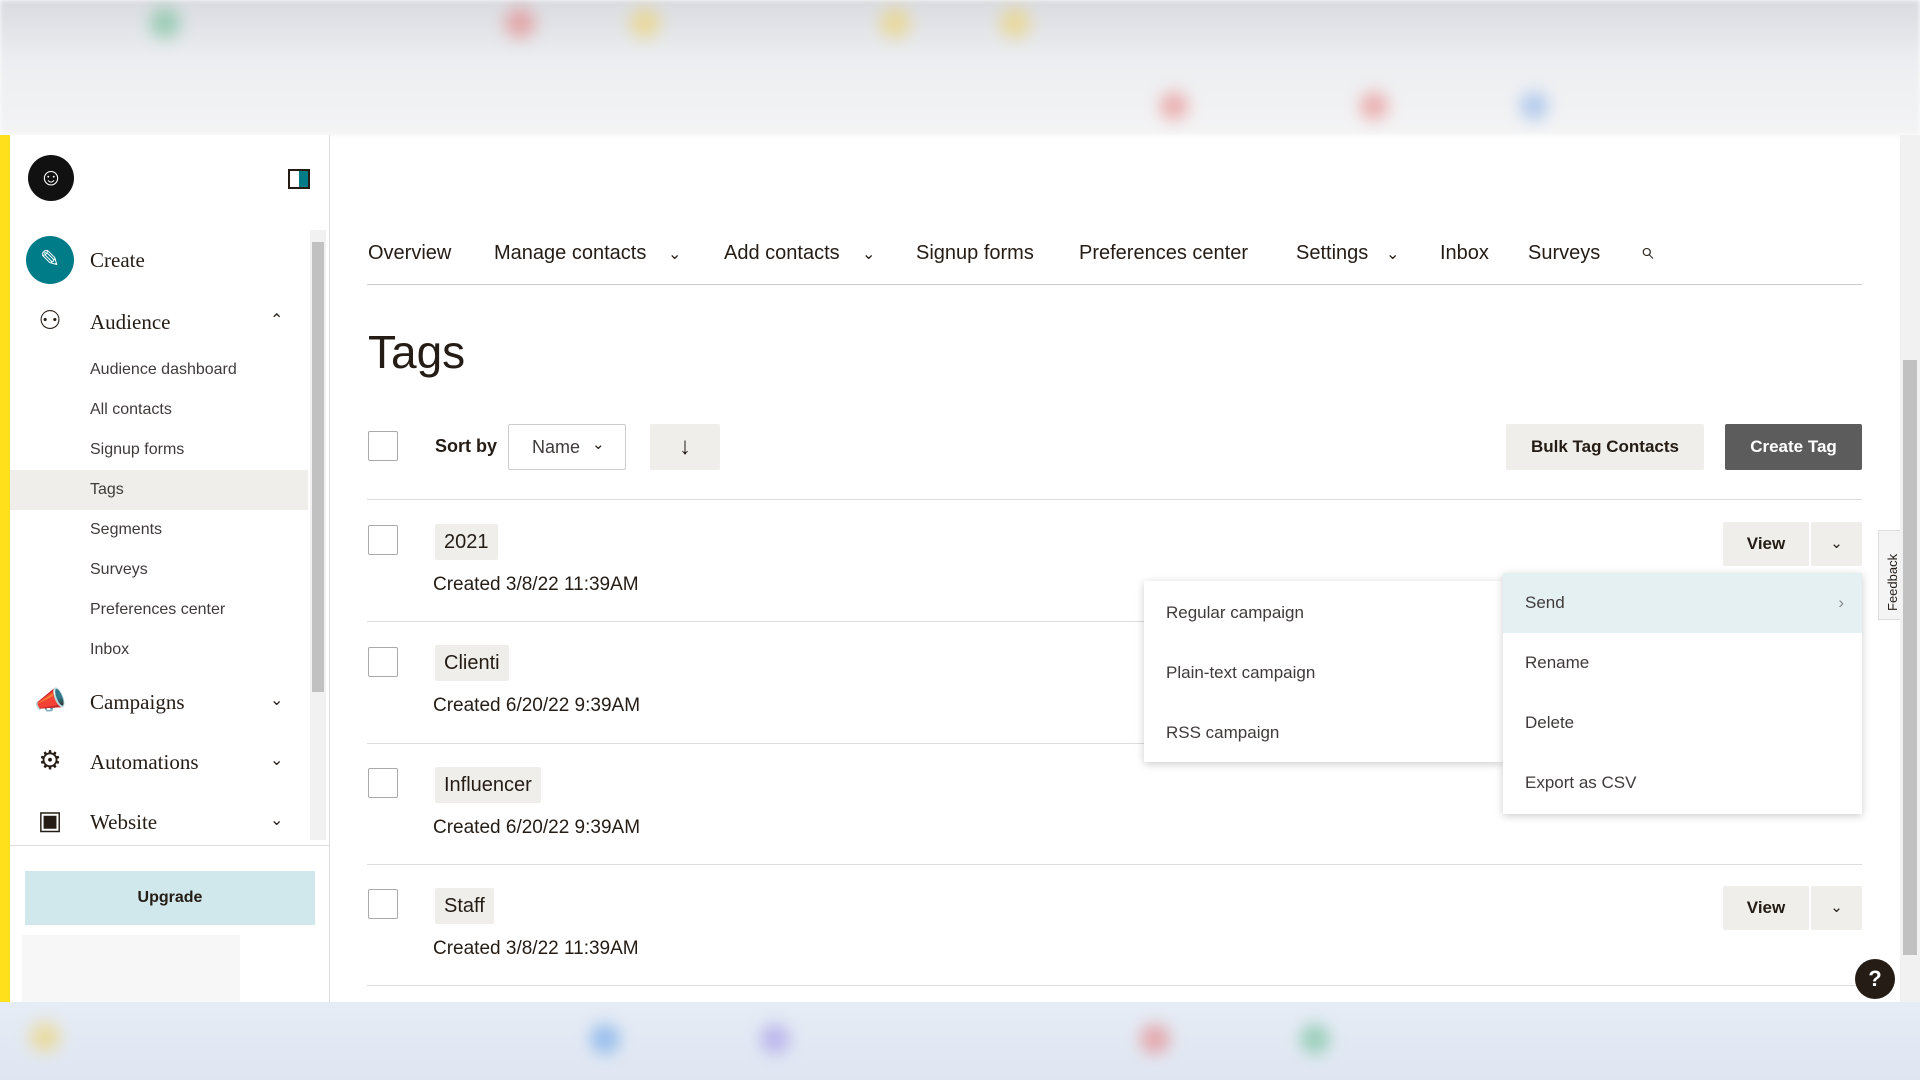 The image size is (1920, 1080). I want to click on sort-select: Name ⌄, so click(567, 447).